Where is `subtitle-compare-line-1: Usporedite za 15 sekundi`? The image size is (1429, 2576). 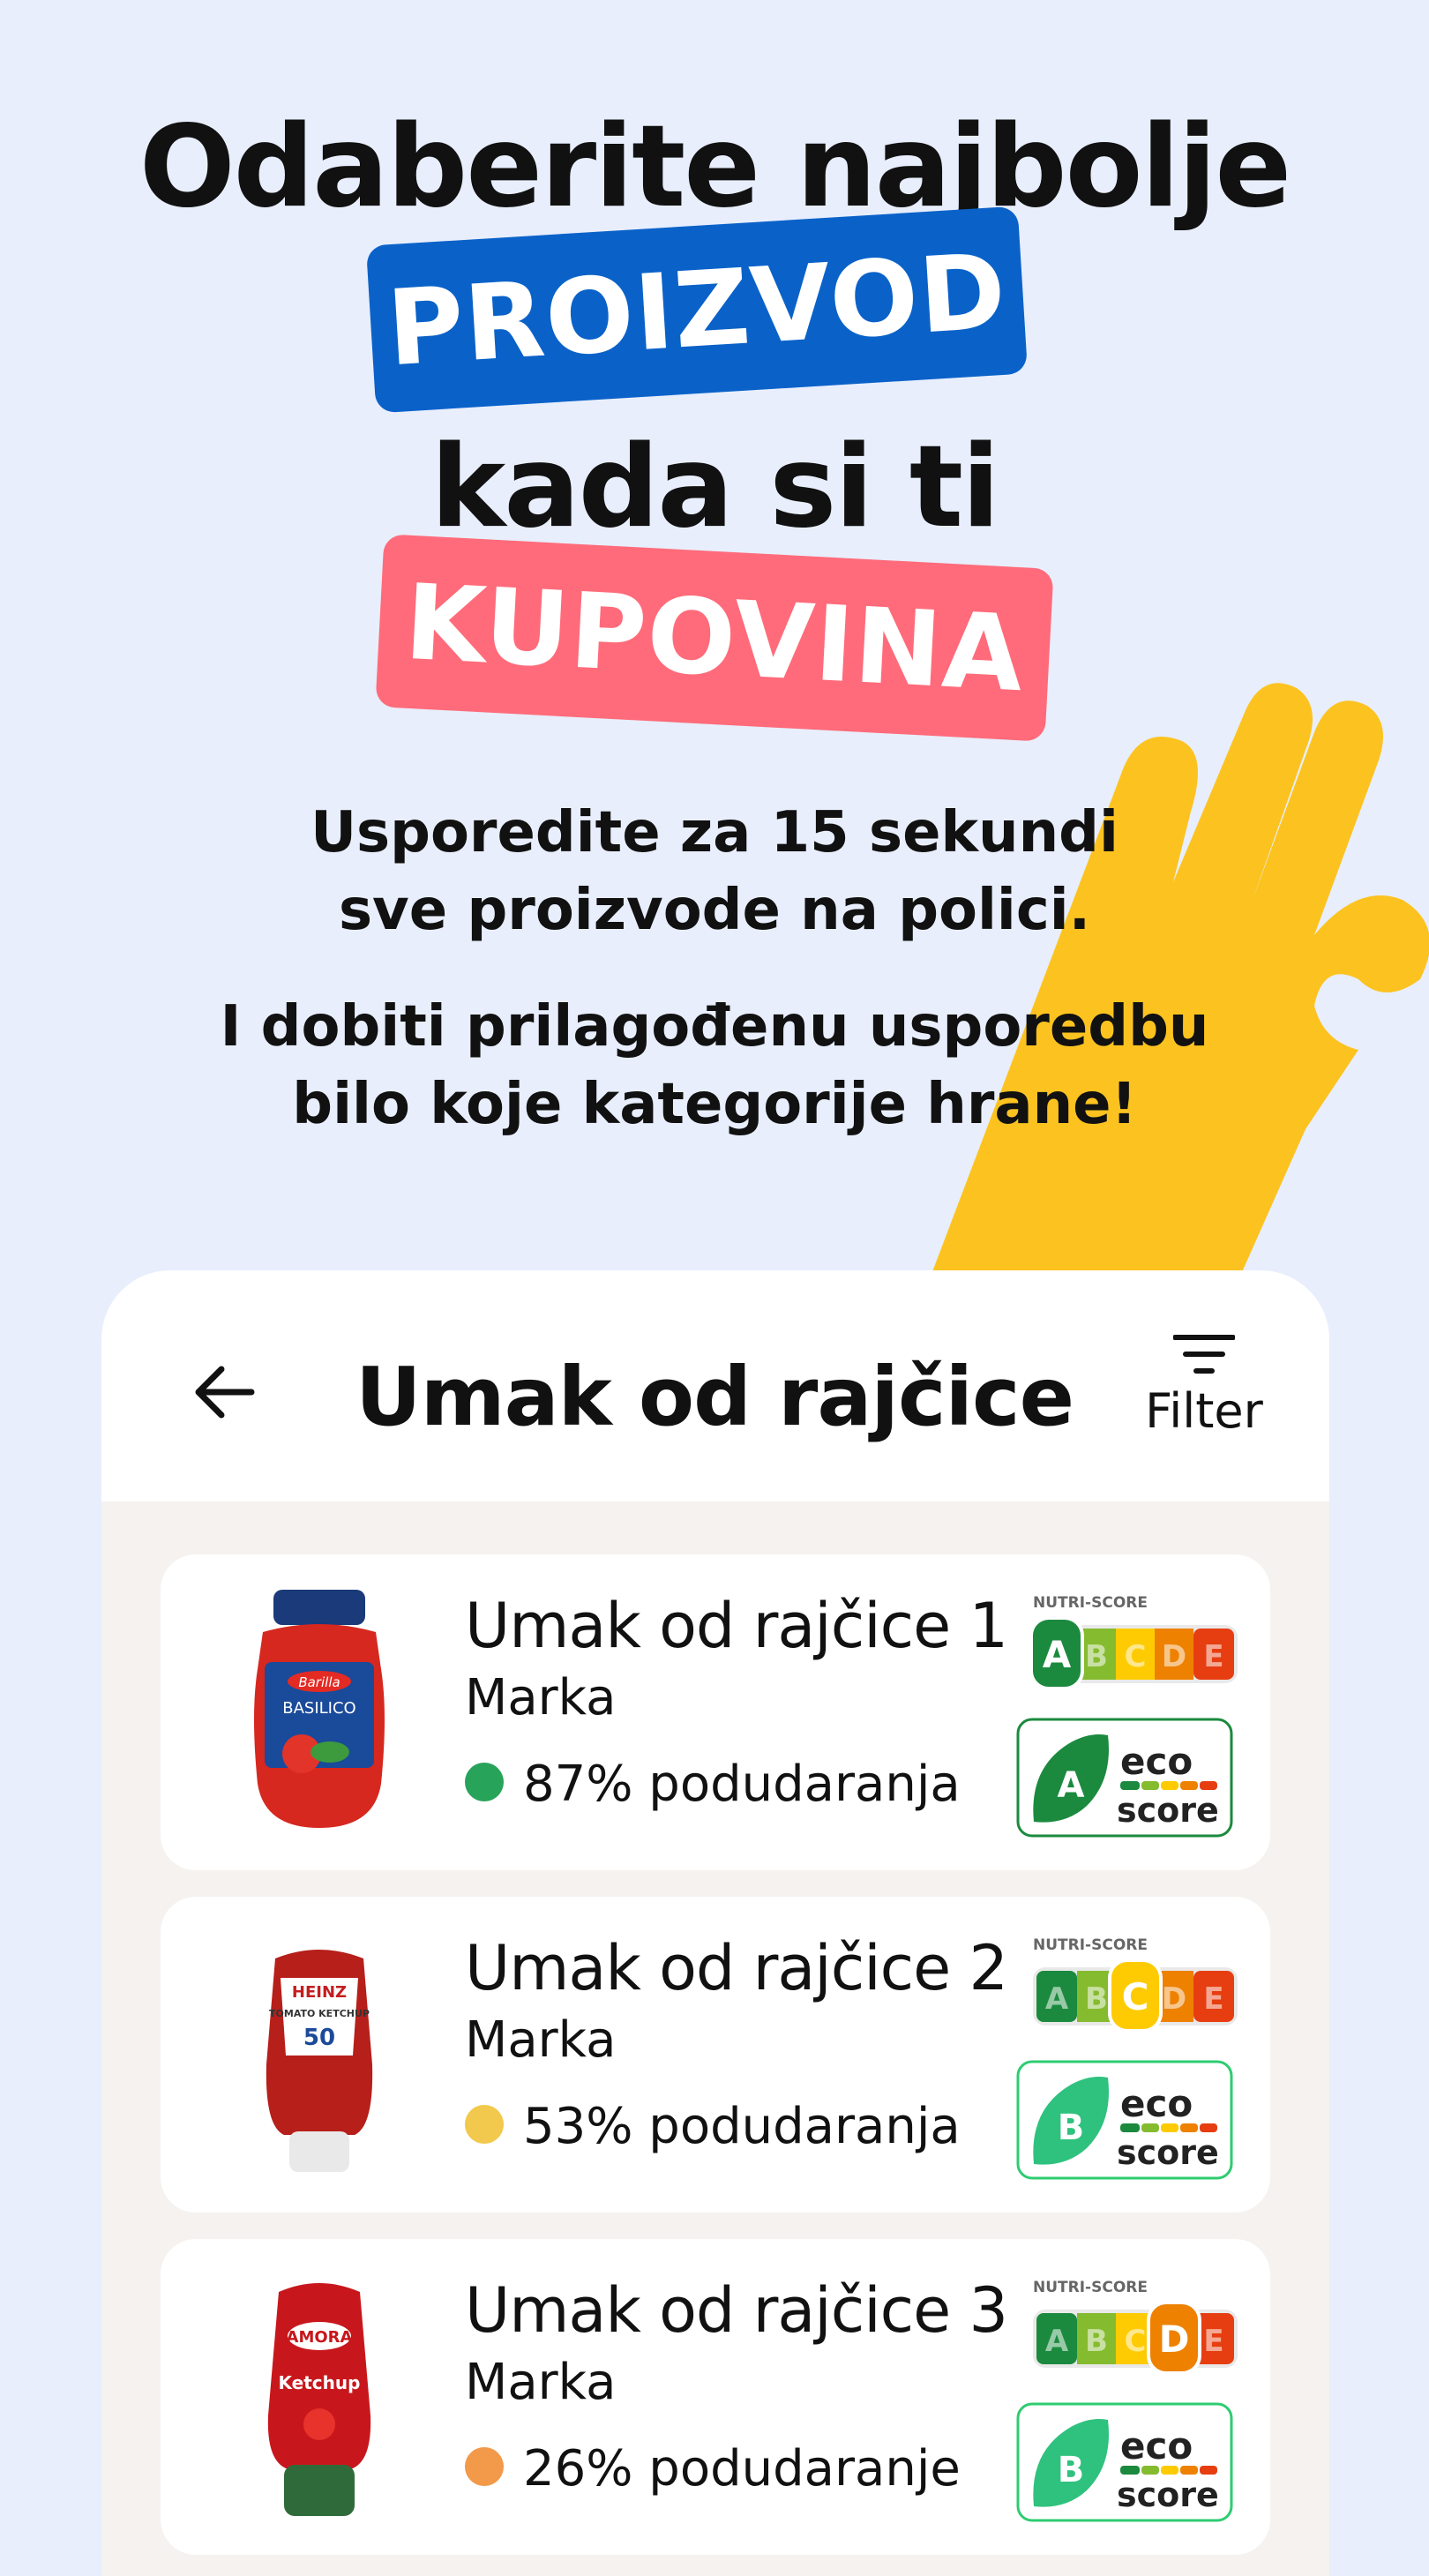
subtitle-compare-line-1: Usporedite za 15 sekundi is located at coordinates (714, 833).